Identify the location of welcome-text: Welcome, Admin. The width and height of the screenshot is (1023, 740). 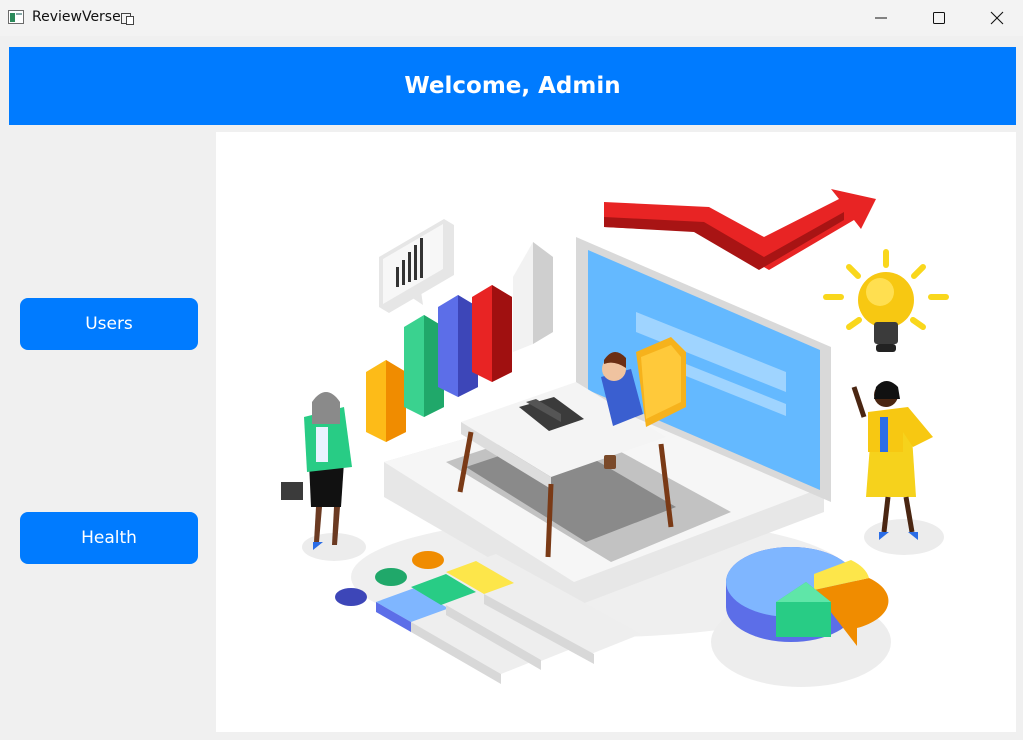
(512, 86).